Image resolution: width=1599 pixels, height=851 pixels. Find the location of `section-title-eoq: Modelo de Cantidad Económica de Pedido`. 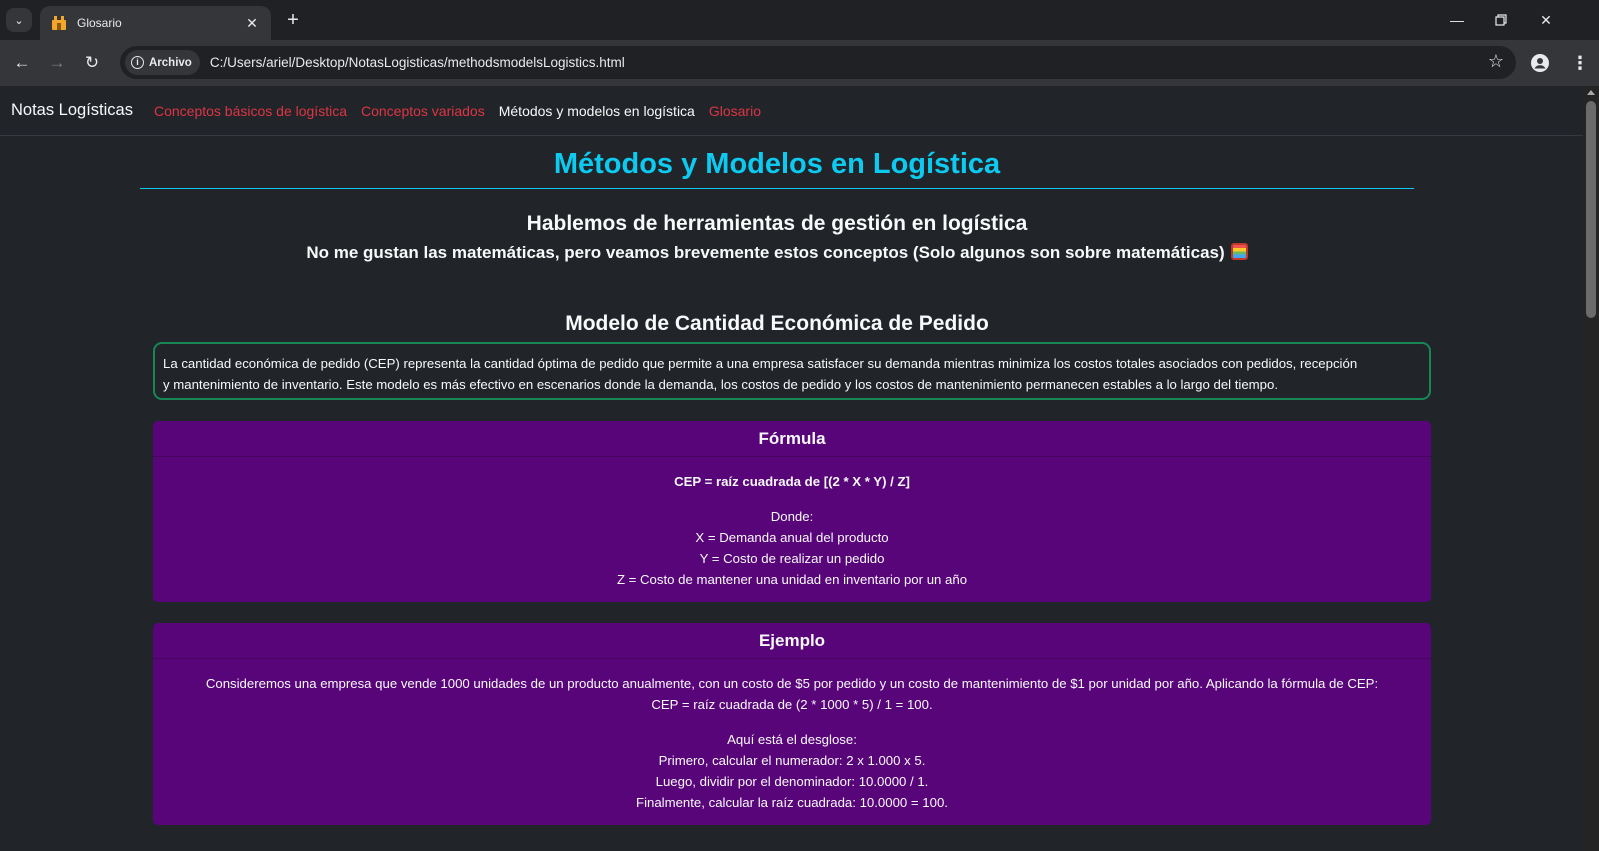

section-title-eoq: Modelo de Cantidad Económica de Pedido is located at coordinates (777, 323).